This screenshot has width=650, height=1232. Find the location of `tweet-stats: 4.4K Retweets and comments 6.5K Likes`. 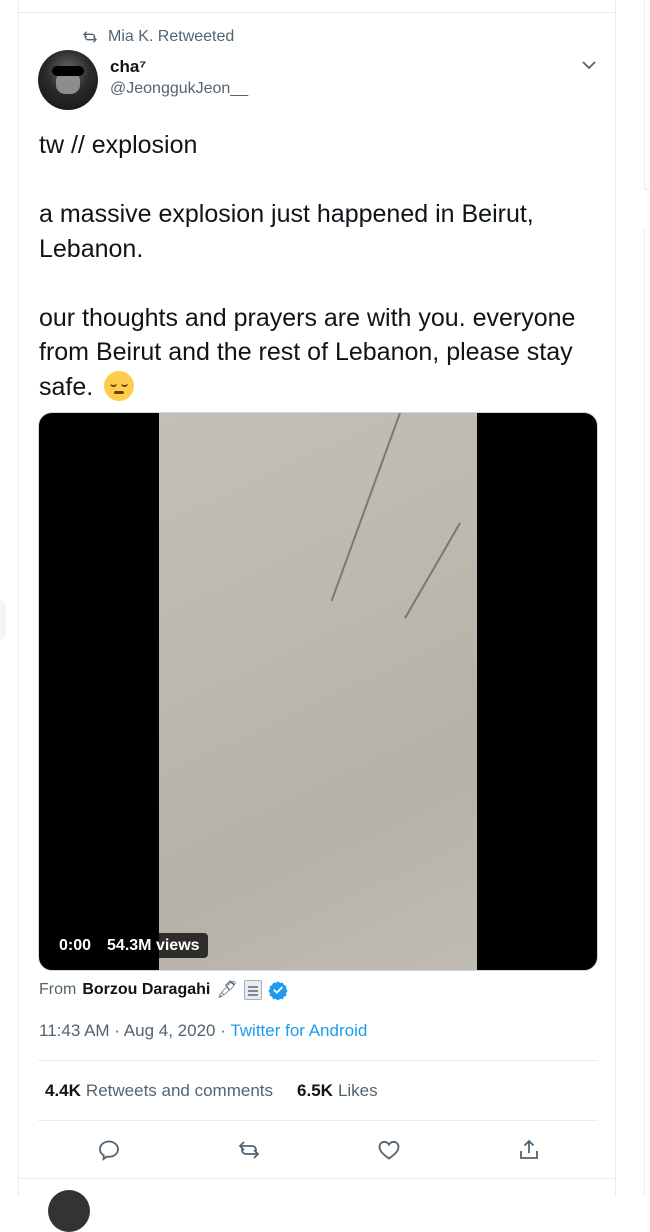

tweet-stats: 4.4K Retweets and comments 6.5K Likes is located at coordinates (211, 1091).